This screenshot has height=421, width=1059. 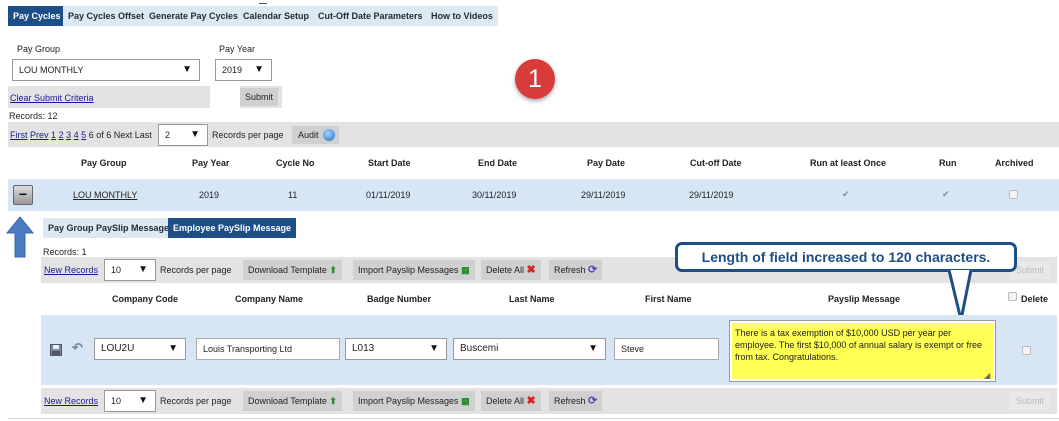 I want to click on pager-current: 6 of 6, so click(x=100, y=135).